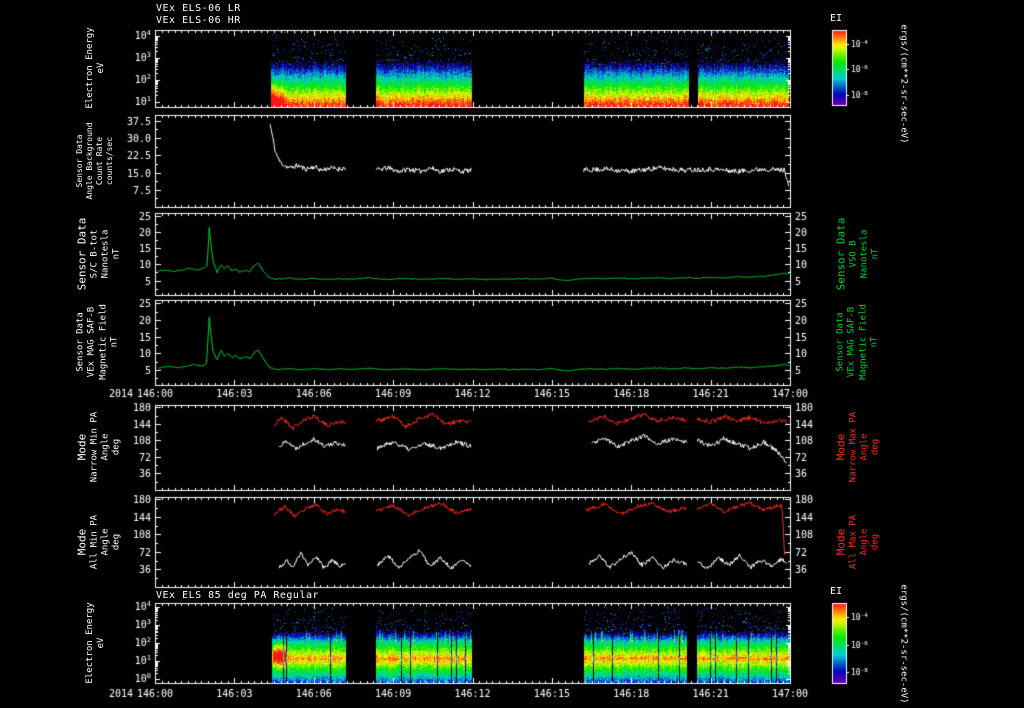  Describe the element at coordinates (198, 20) in the screenshot. I see `panel1-title-line2: VEx ELS-06 HR` at that location.